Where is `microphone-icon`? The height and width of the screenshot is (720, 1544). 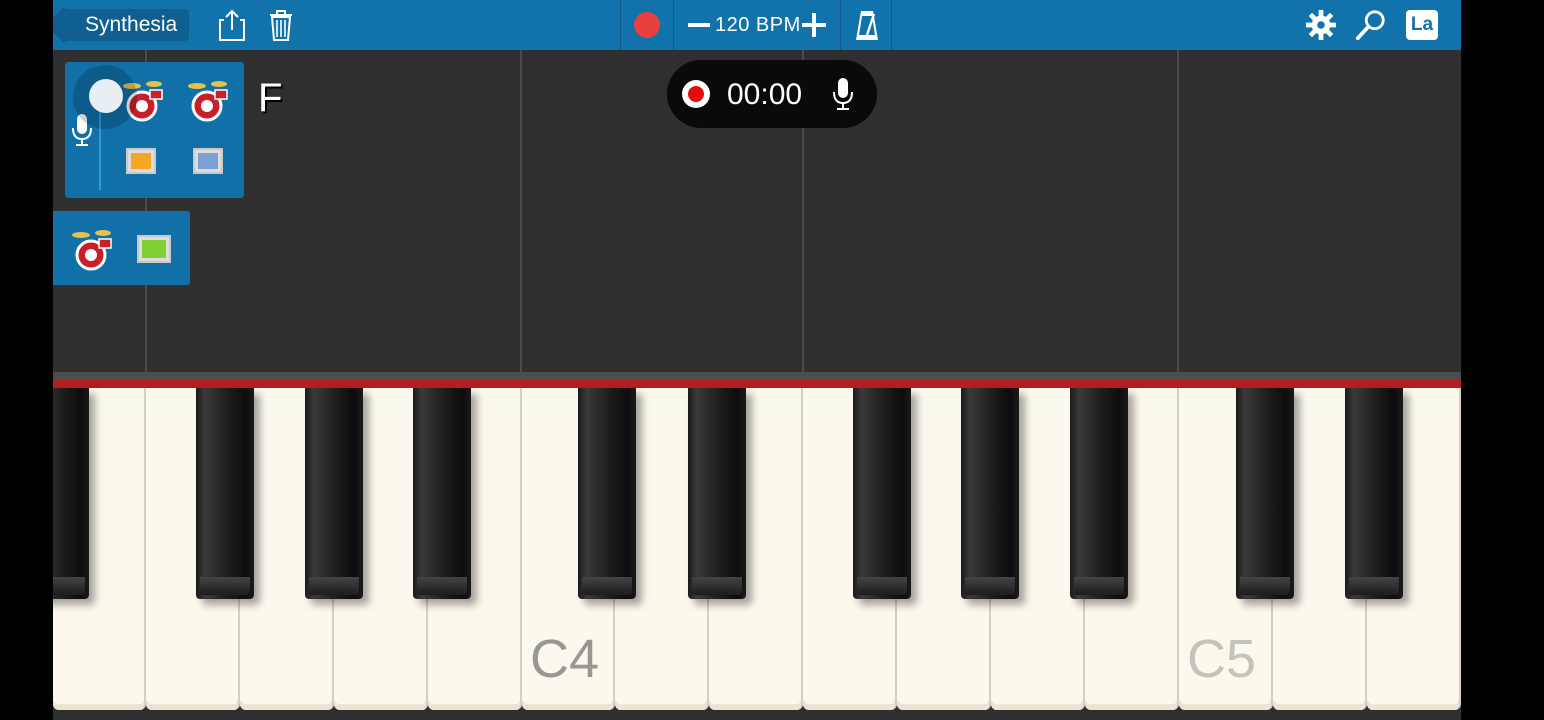 microphone-icon is located at coordinates (843, 94).